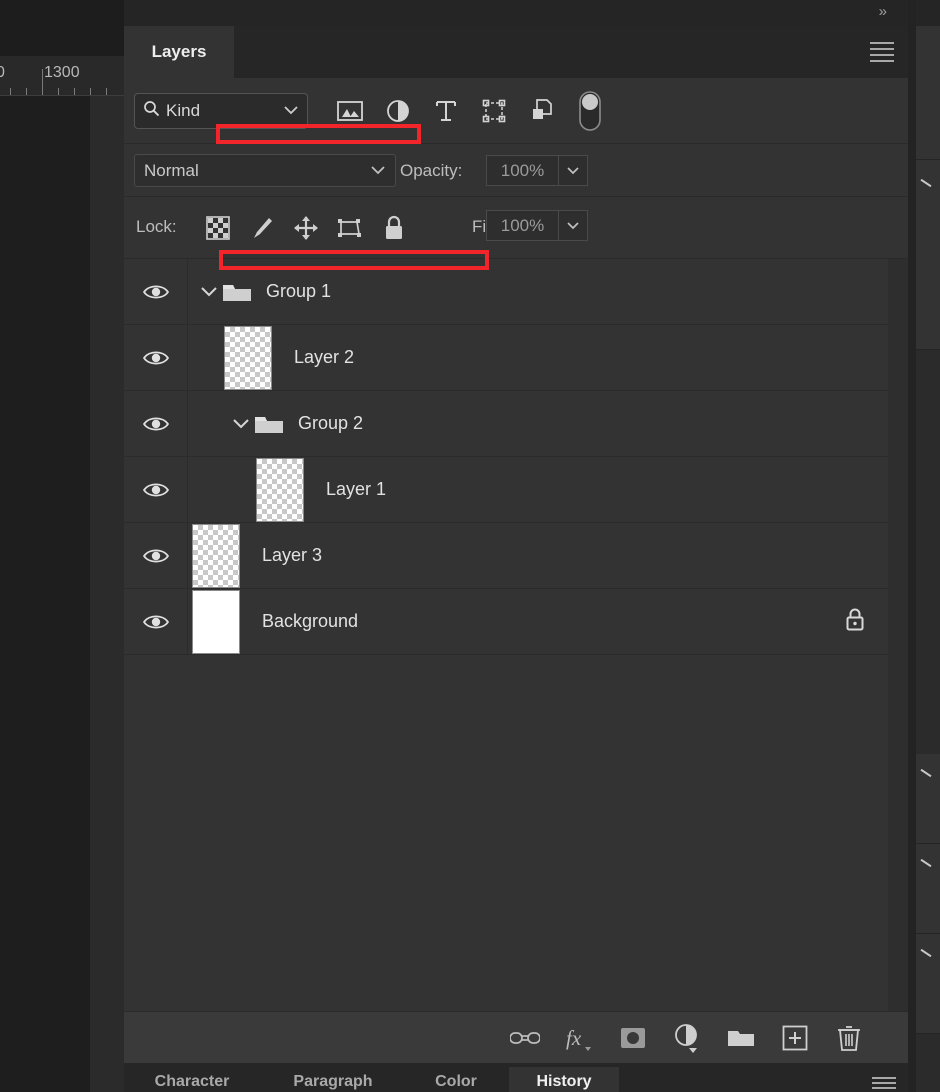  I want to click on table-row: Group 1, so click(506, 291).